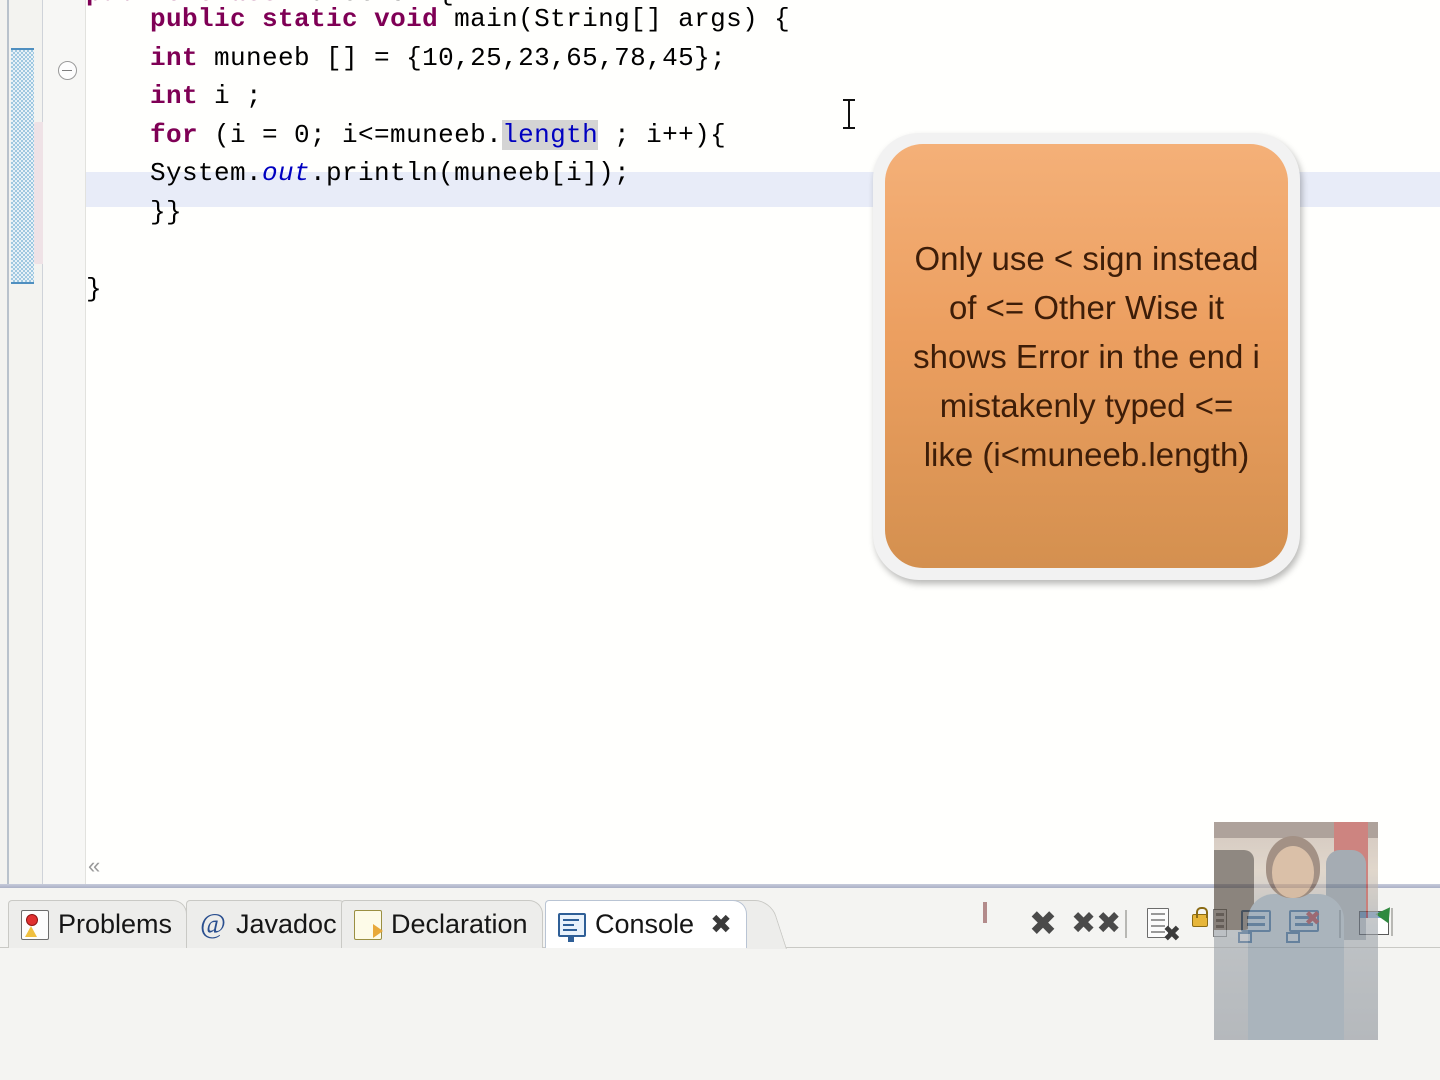  I want to click on callout-line-4: mistakenly typed <=, so click(1086, 405).